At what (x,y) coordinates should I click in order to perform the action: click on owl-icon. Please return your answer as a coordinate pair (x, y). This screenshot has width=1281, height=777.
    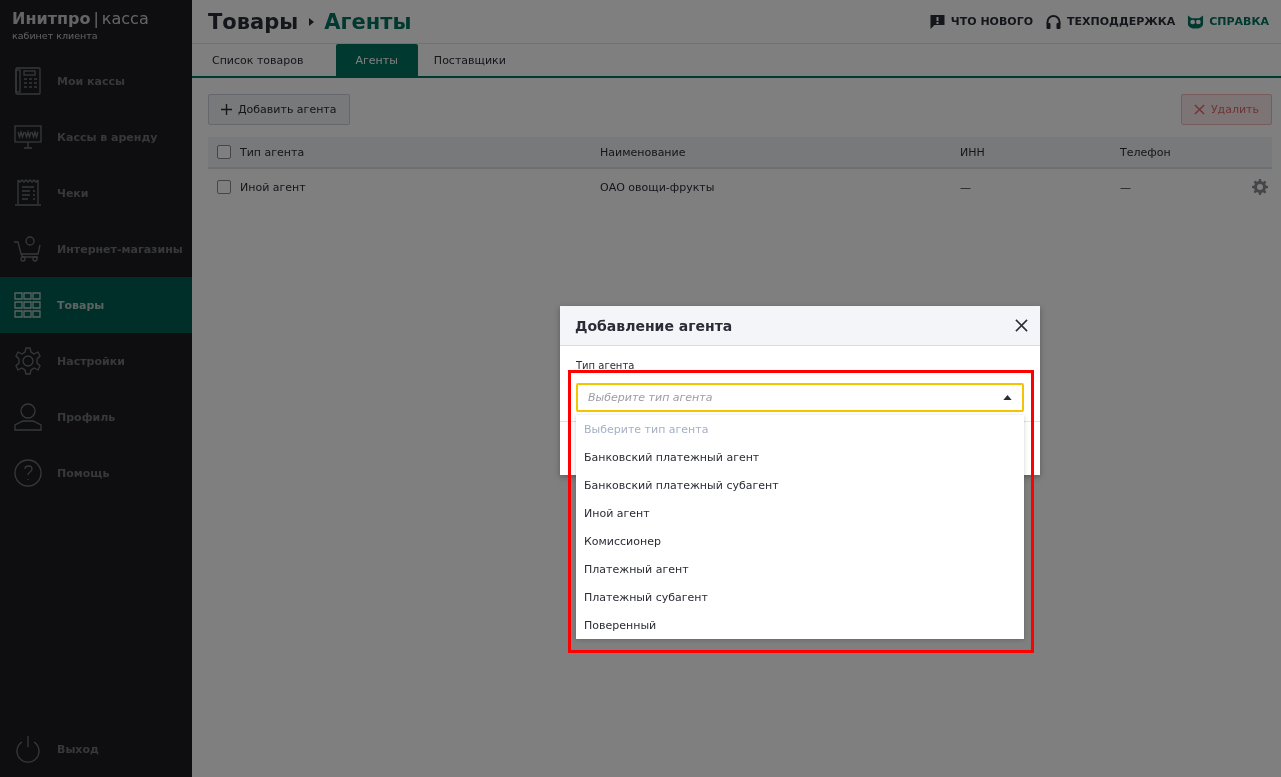
    Looking at the image, I should click on (1196, 21).